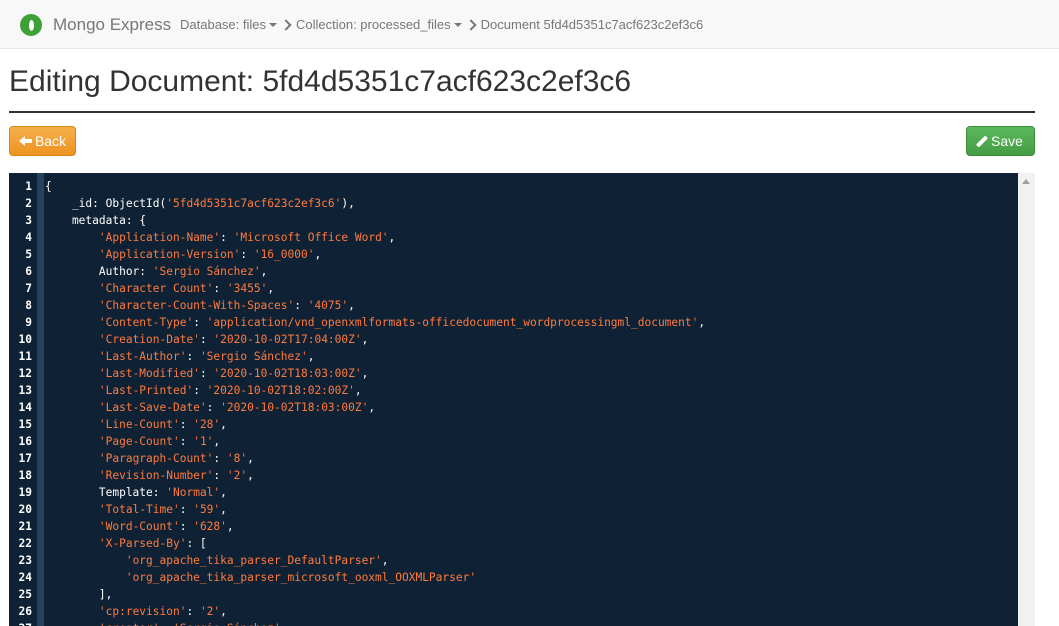  I want to click on breadcrumb-database: Database: files, so click(228, 24).